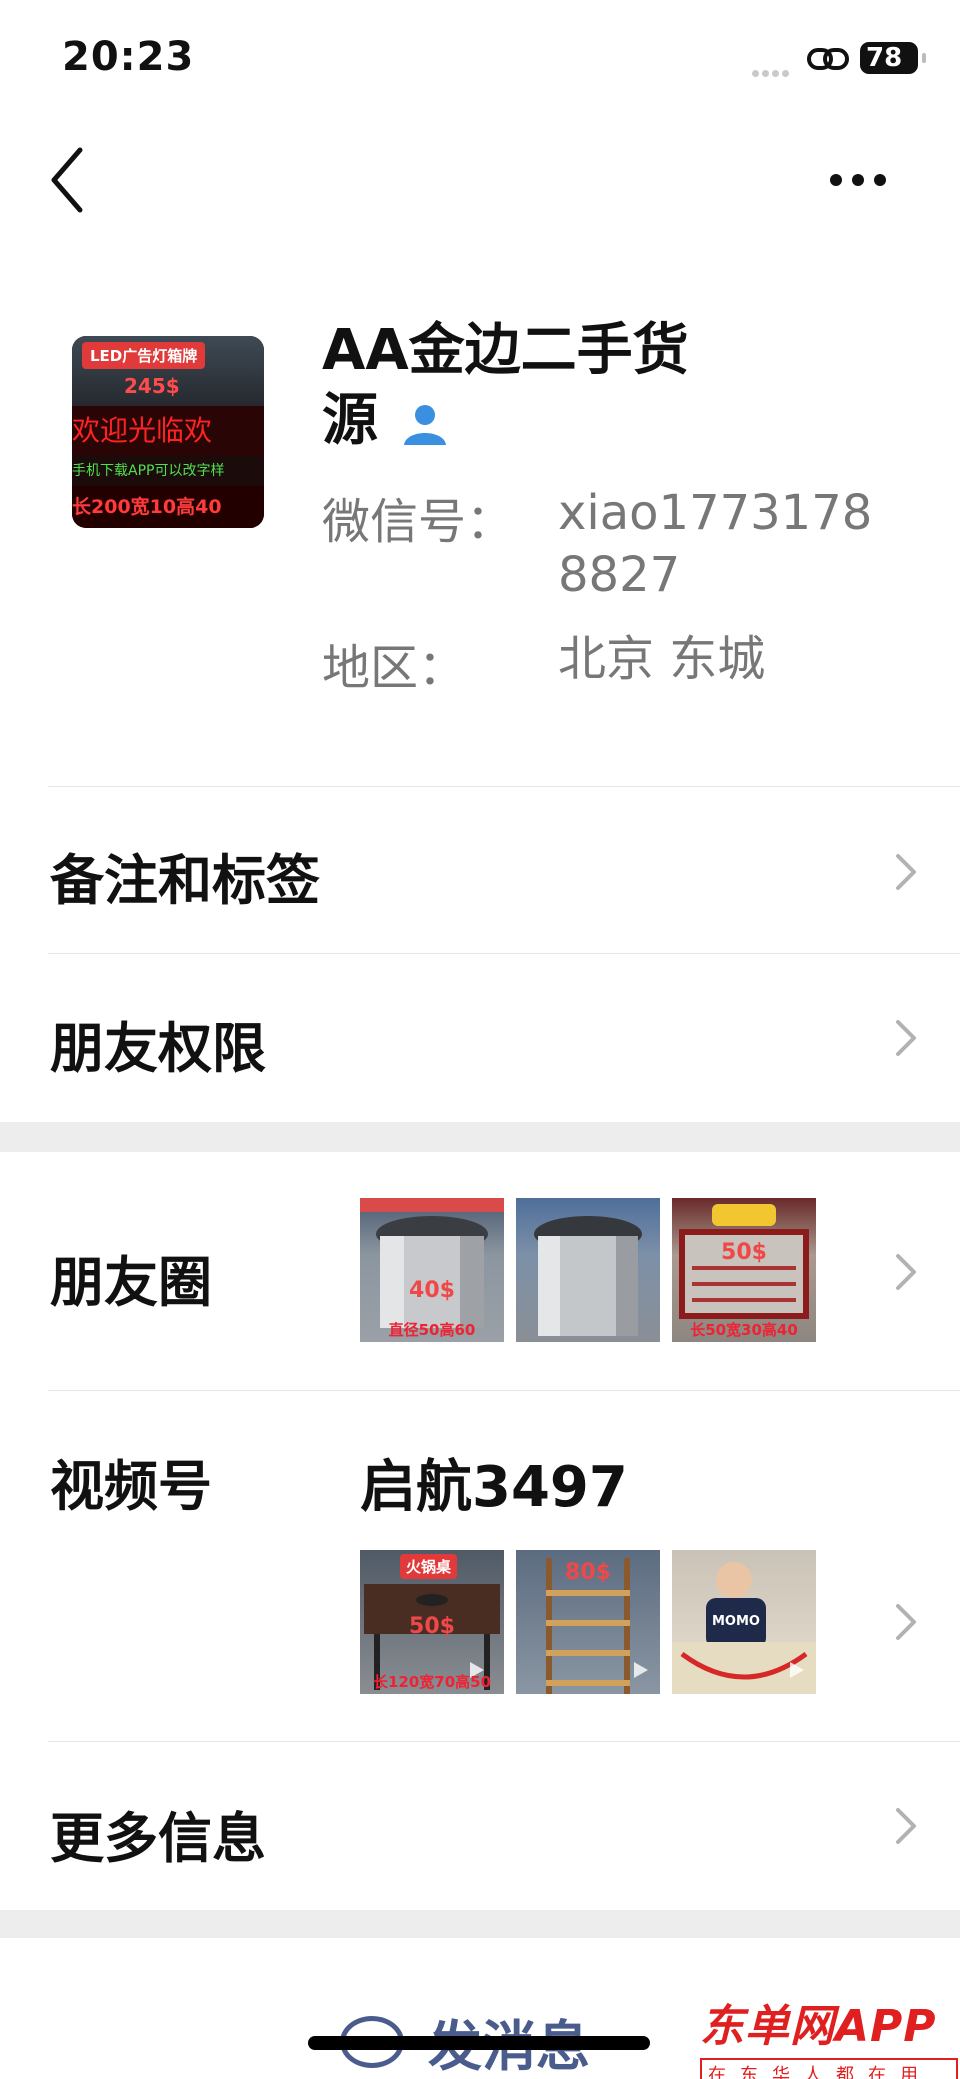  Describe the element at coordinates (744, 1330) in the screenshot. I see `moments-thumb-3-caption: 长50宽30高40` at that location.